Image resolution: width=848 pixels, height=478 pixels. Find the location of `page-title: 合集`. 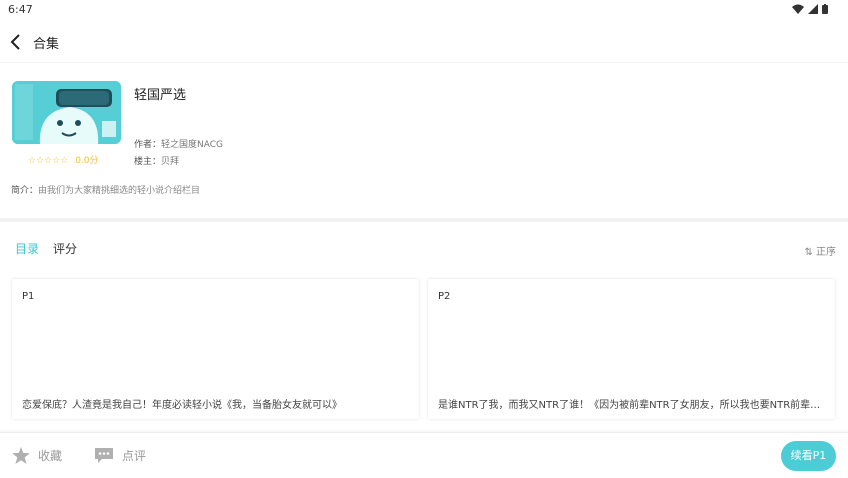

page-title: 合集 is located at coordinates (46, 44).